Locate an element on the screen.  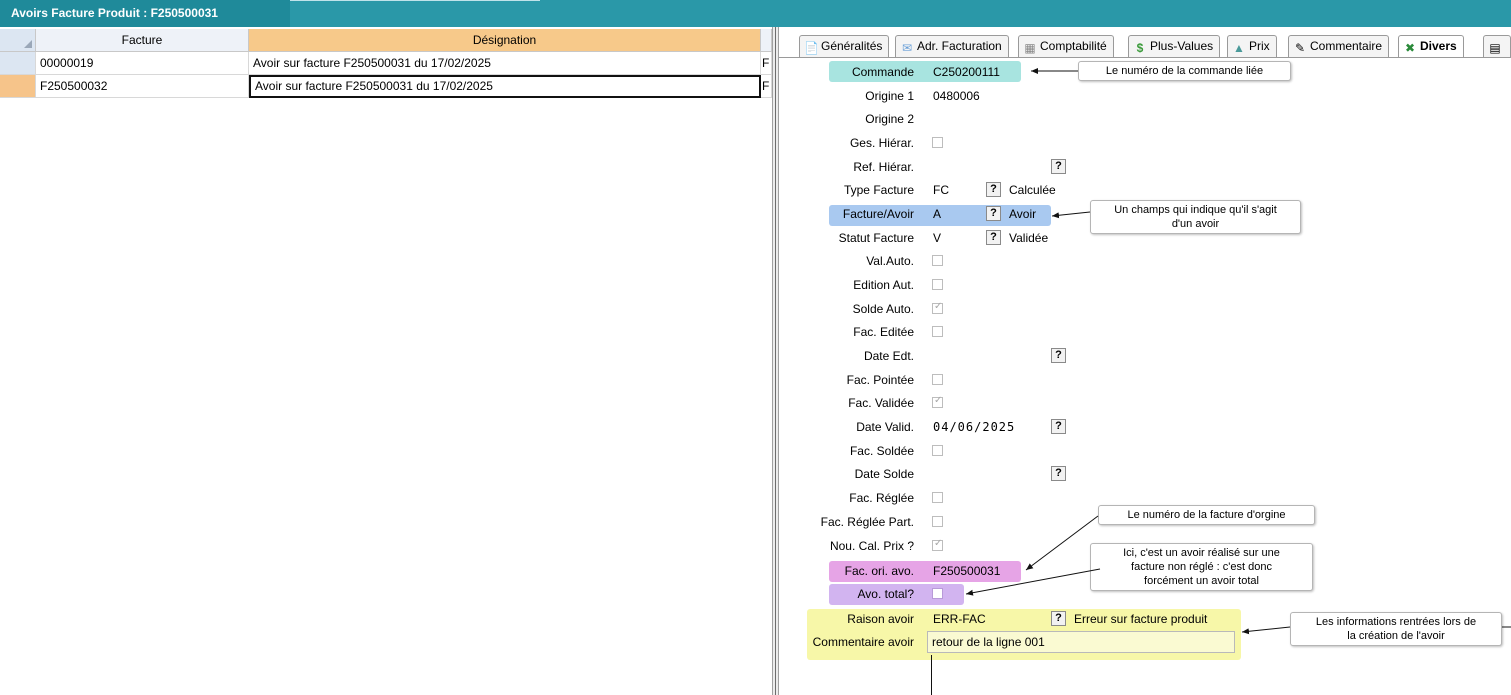
checkbox-nou-cal-prix is located at coordinates (937, 544).